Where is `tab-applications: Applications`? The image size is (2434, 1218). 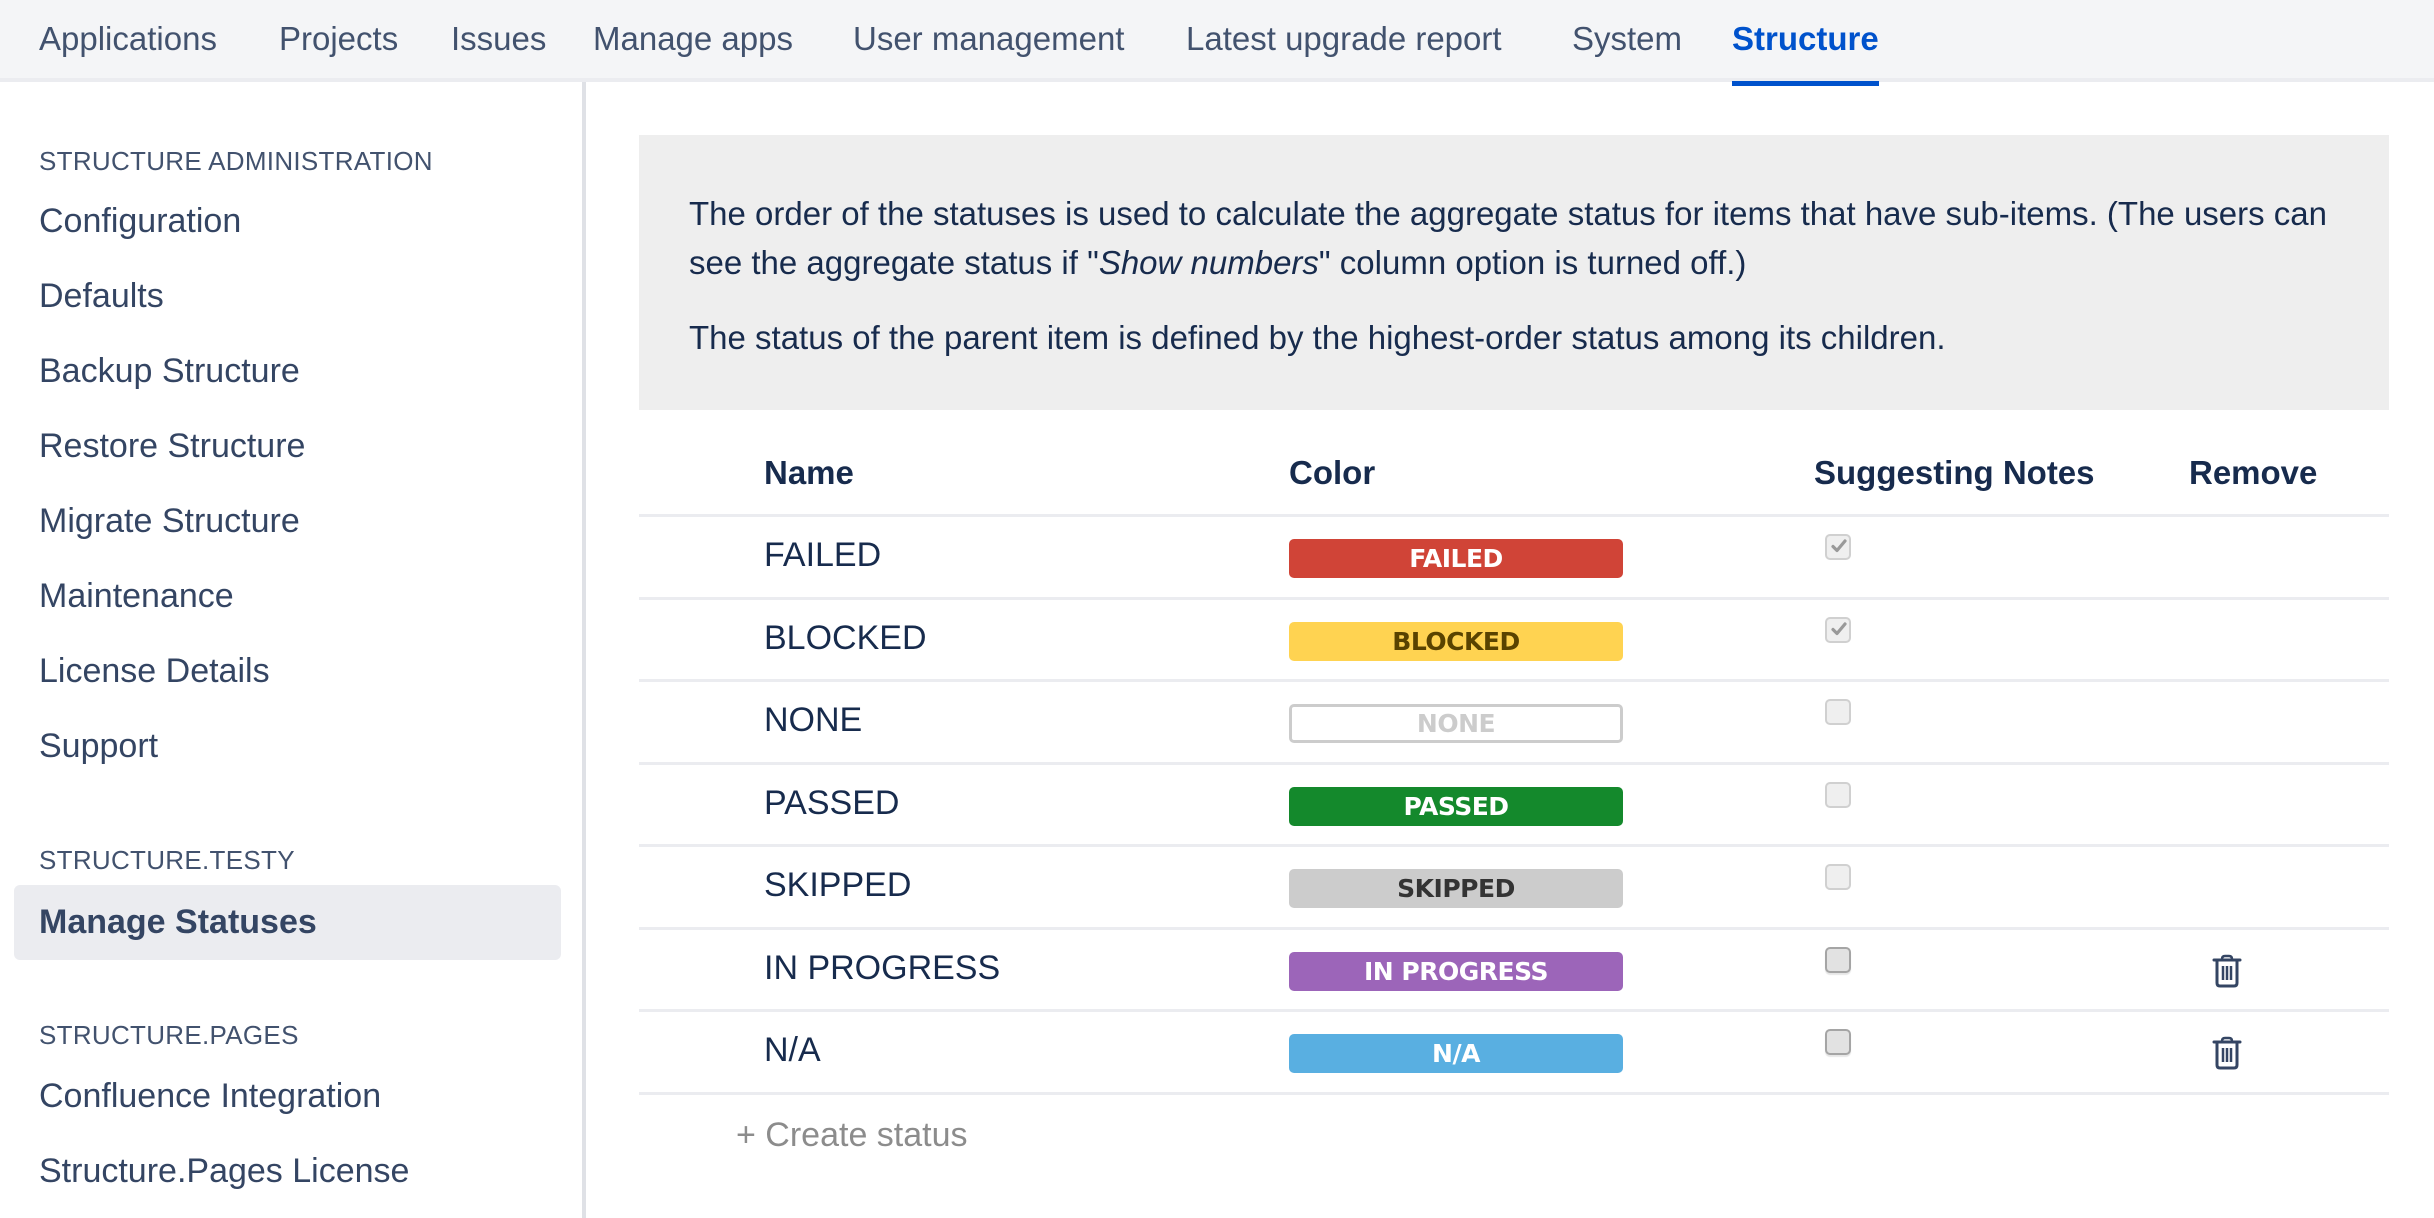
tab-applications: Applications is located at coordinates (128, 41).